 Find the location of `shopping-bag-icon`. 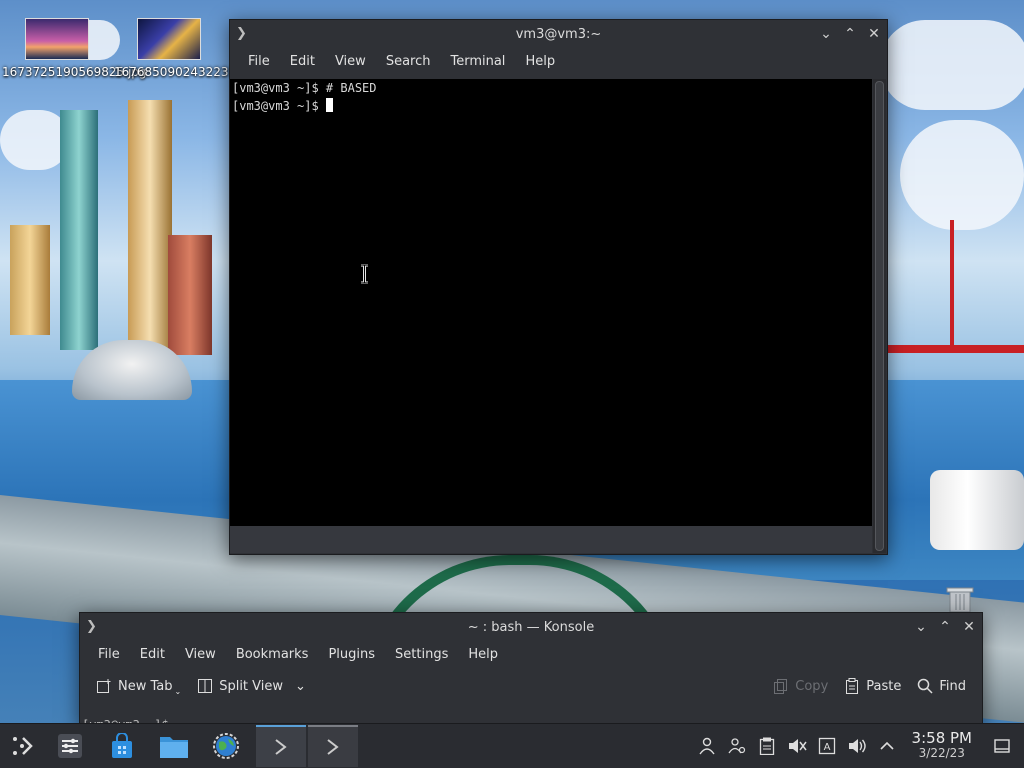

shopping-bag-icon is located at coordinates (122, 745).